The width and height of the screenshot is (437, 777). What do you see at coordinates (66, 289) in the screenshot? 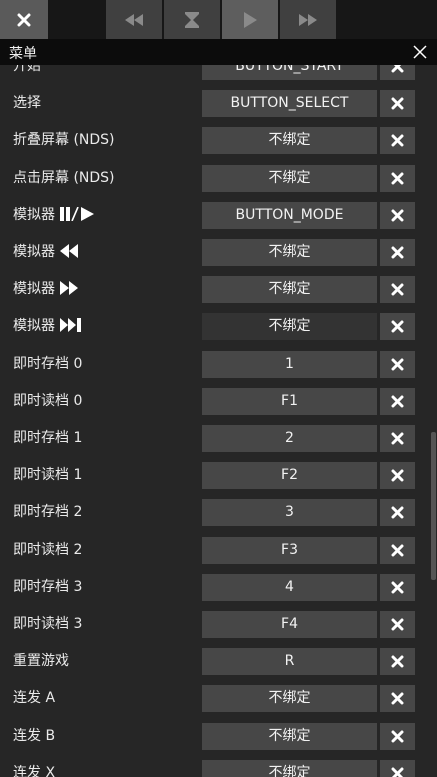
I see `fast-forward-icon` at bounding box center [66, 289].